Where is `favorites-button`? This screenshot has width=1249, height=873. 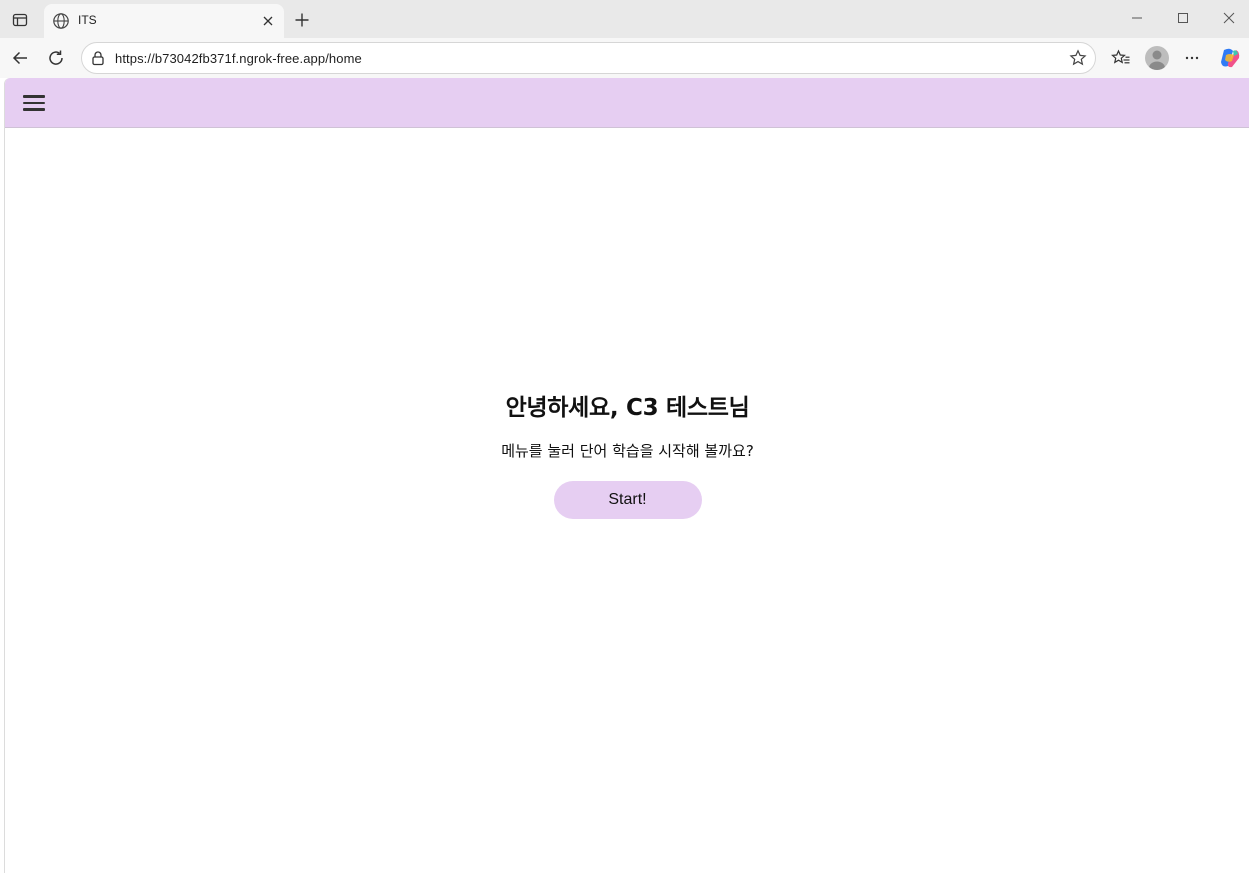
favorites-button is located at coordinates (1121, 58).